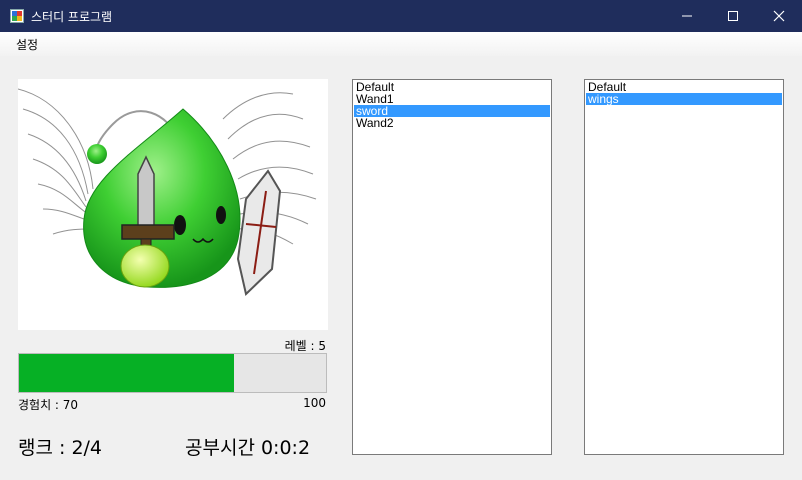  Describe the element at coordinates (314, 403) in the screenshot. I see `exp-max-label: 100` at that location.